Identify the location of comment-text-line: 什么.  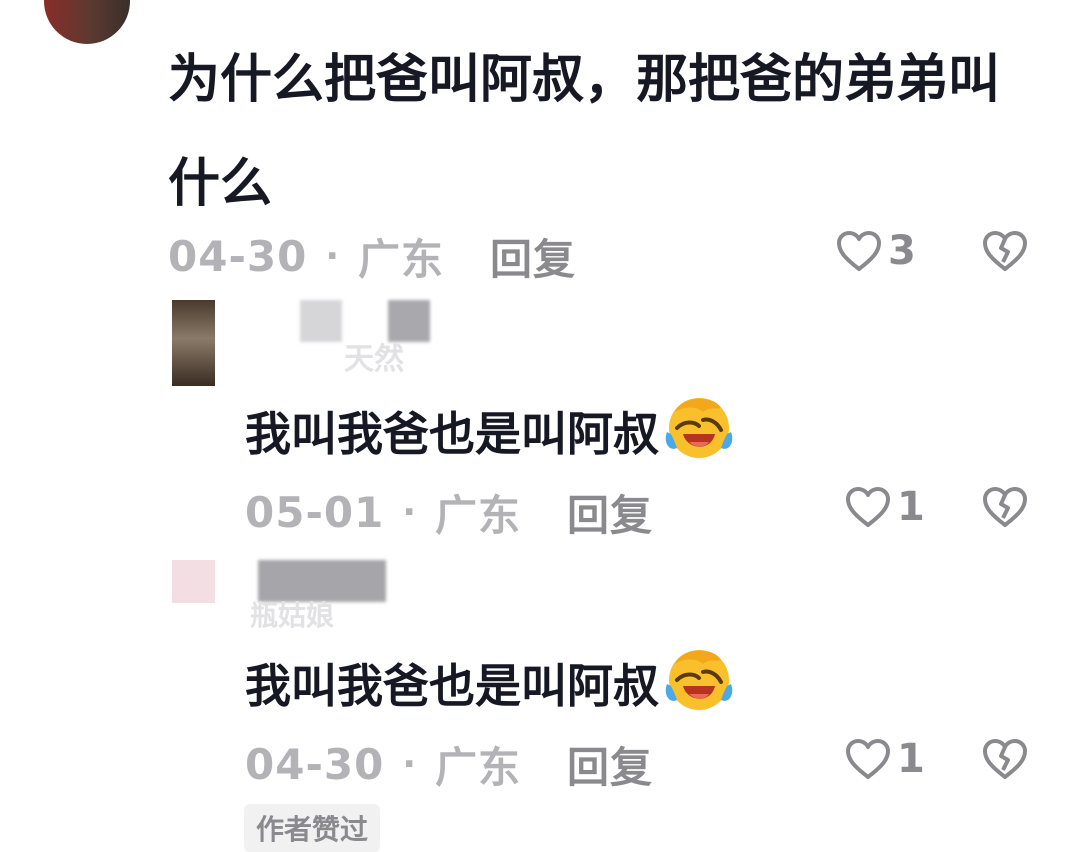
(220, 184).